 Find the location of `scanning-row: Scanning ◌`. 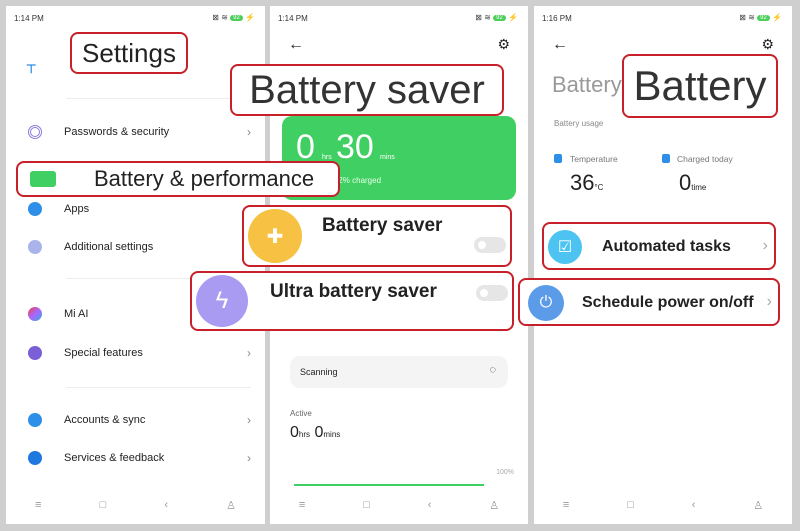

scanning-row: Scanning ◌ is located at coordinates (399, 372).